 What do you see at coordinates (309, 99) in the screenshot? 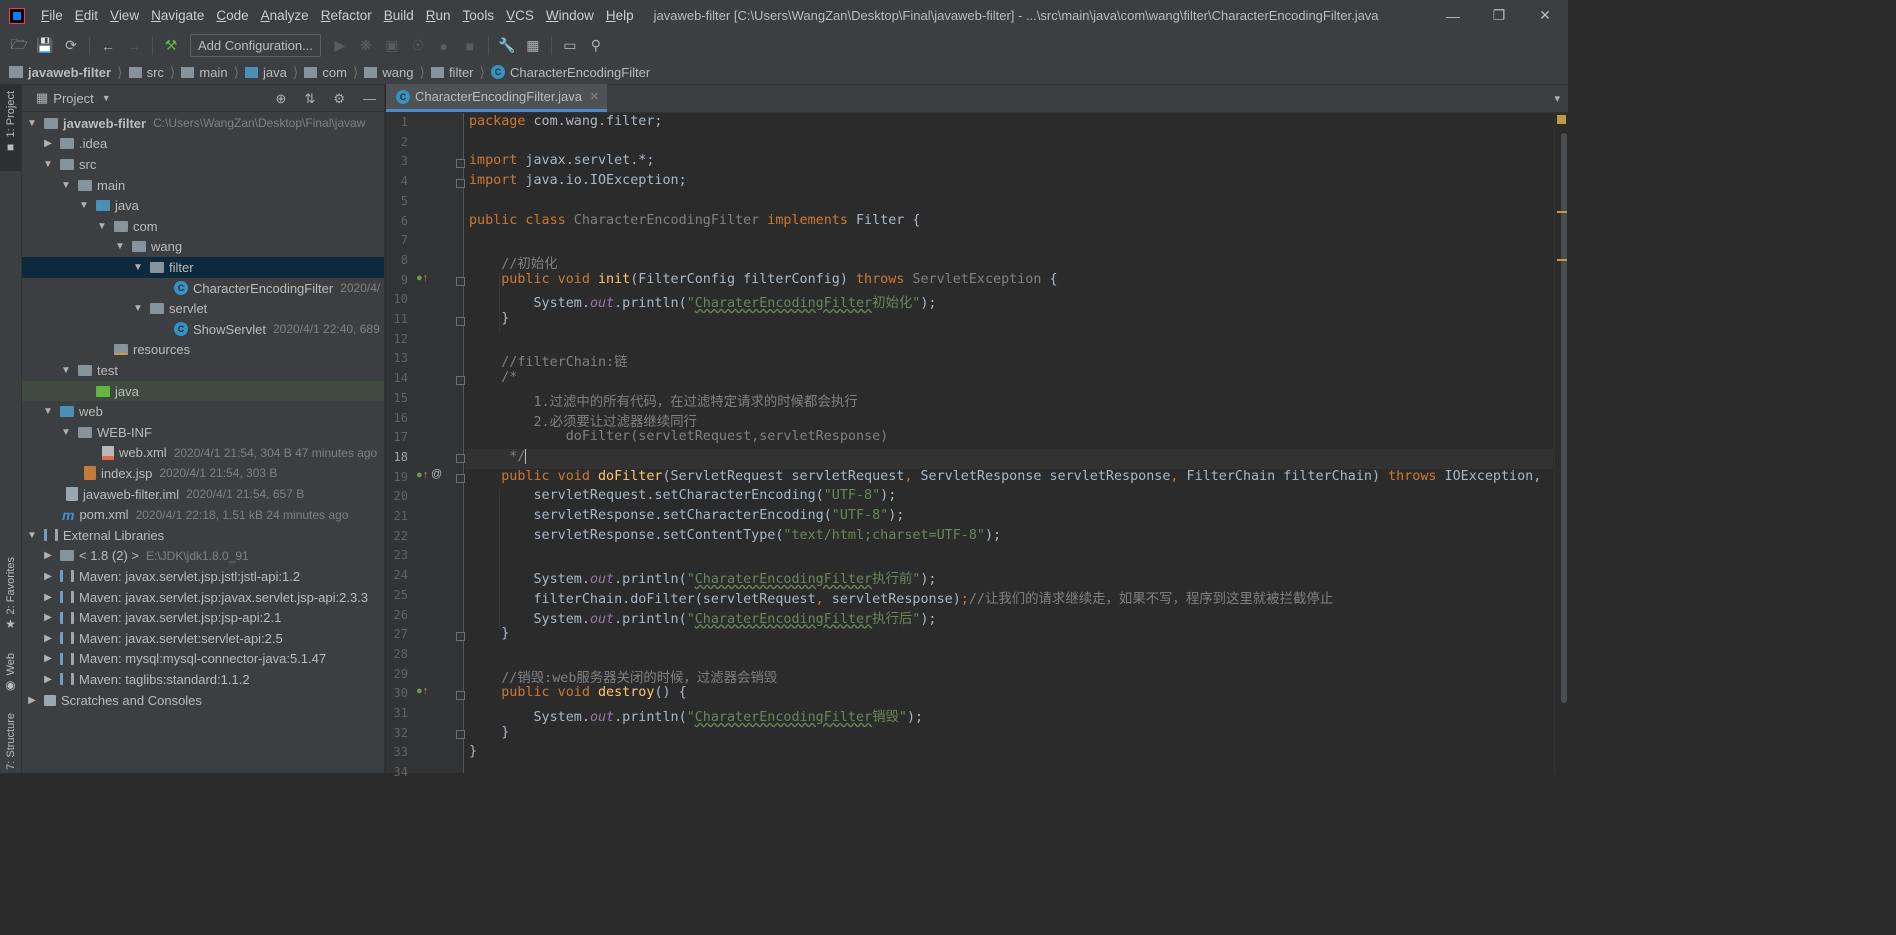
I see `collapse-all-icon: ⇅` at bounding box center [309, 99].